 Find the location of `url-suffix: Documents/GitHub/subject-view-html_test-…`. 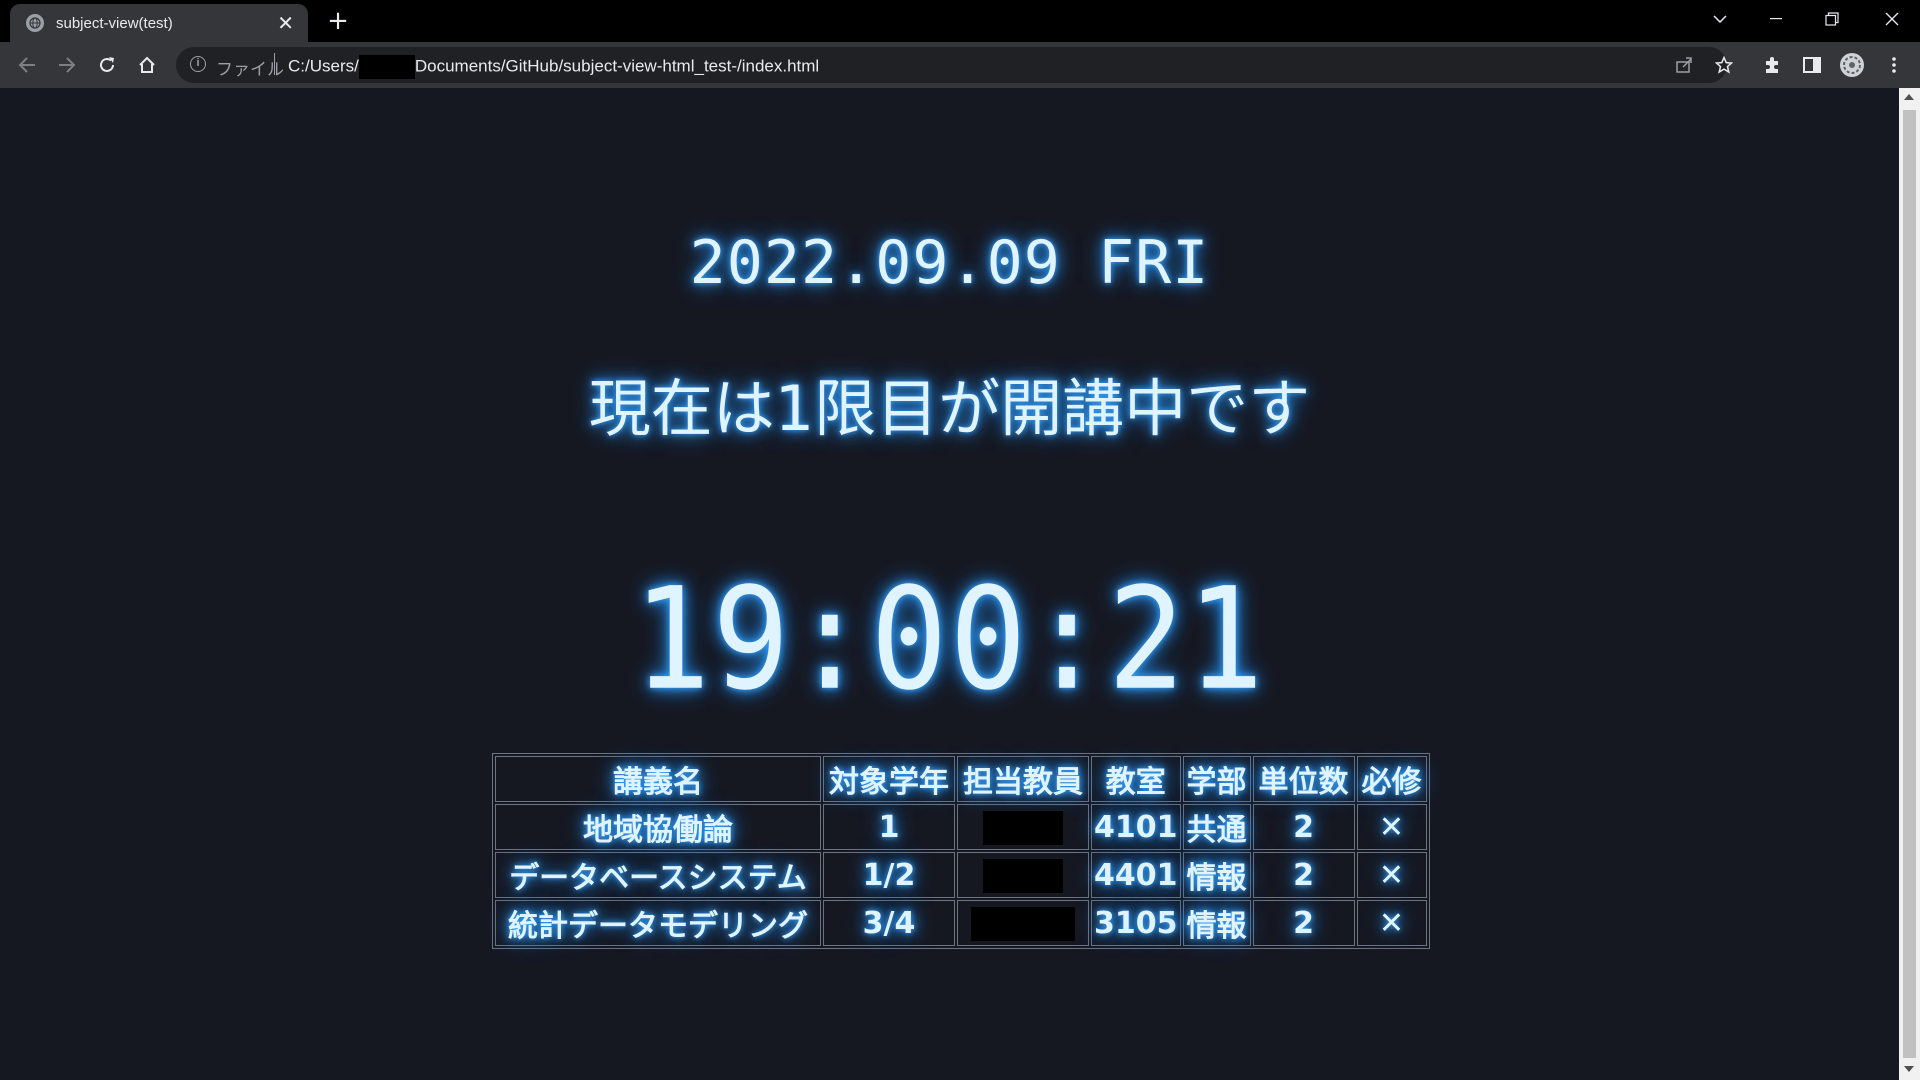

url-suffix: Documents/GitHub/subject-view-html_test-… is located at coordinates (617, 66).